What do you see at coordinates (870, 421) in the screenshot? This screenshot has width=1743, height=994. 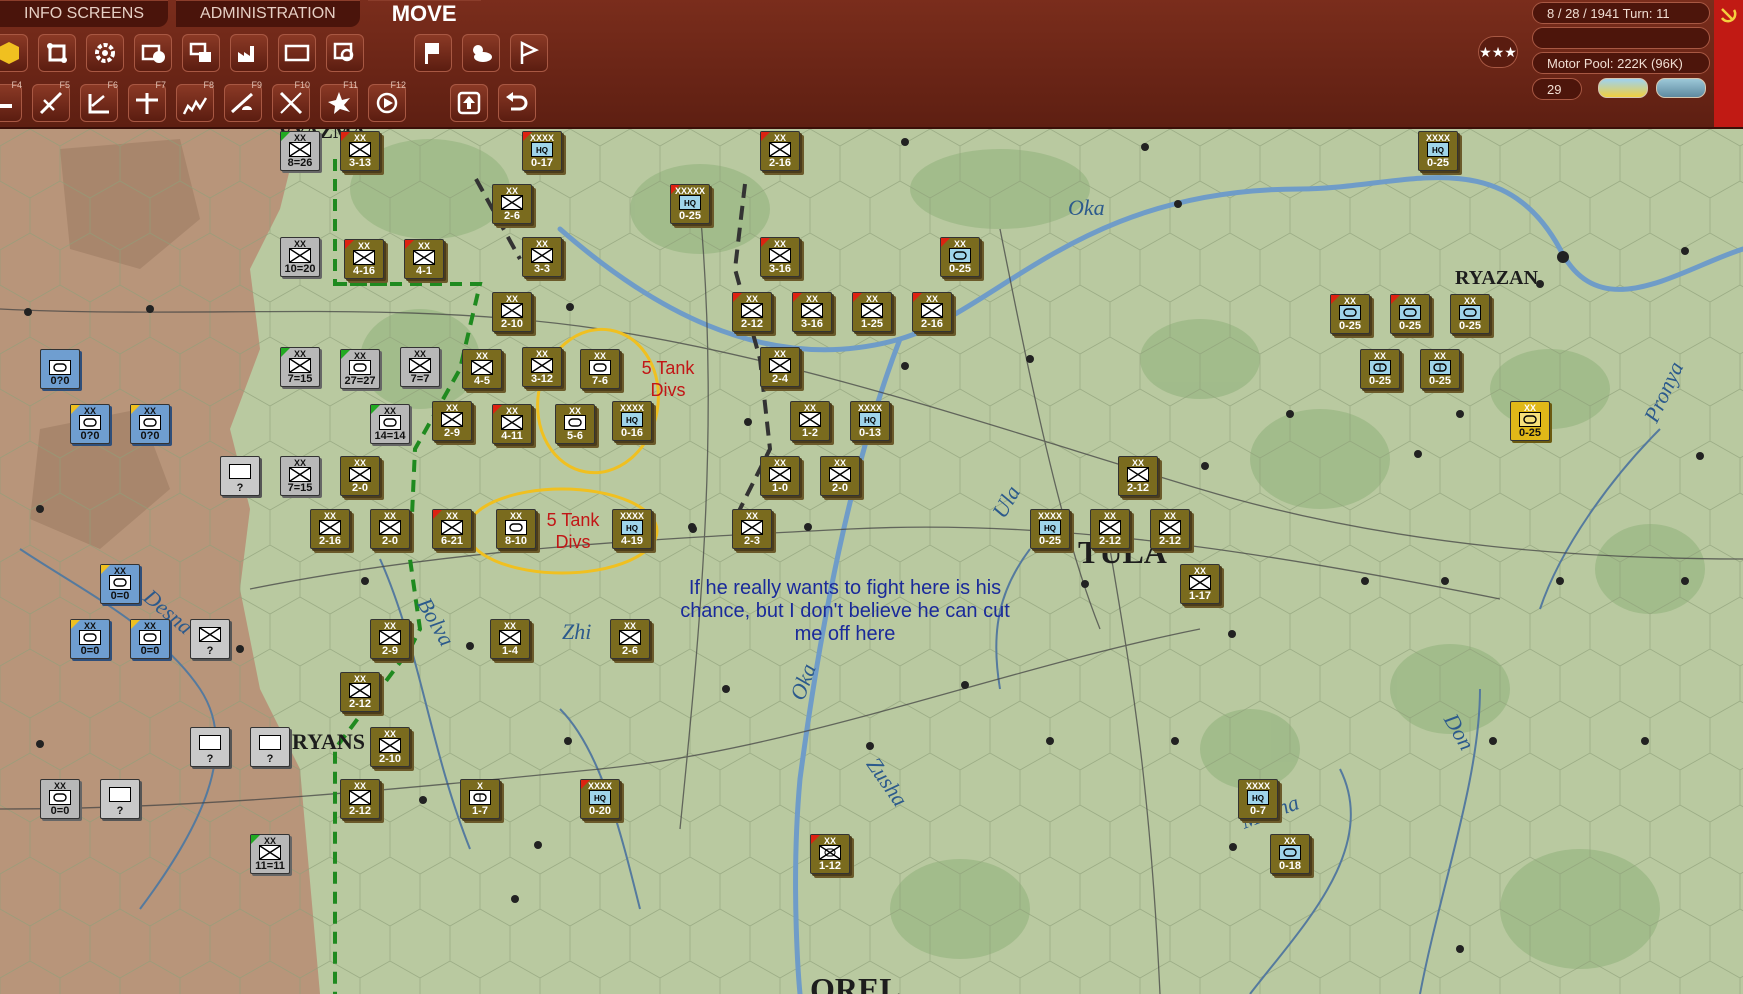 I see `unit-counter: XXXX HQ 0-13` at bounding box center [870, 421].